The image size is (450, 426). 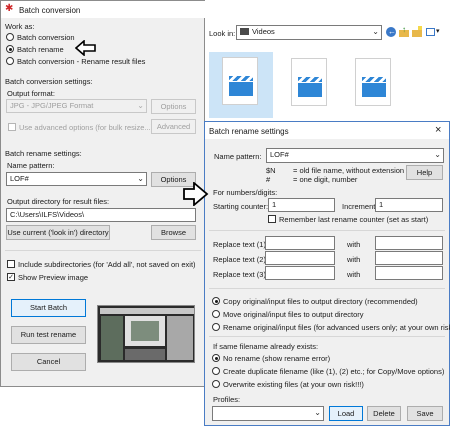 What do you see at coordinates (50, 10) in the screenshot?
I see `window-title: Batch conversion` at bounding box center [50, 10].